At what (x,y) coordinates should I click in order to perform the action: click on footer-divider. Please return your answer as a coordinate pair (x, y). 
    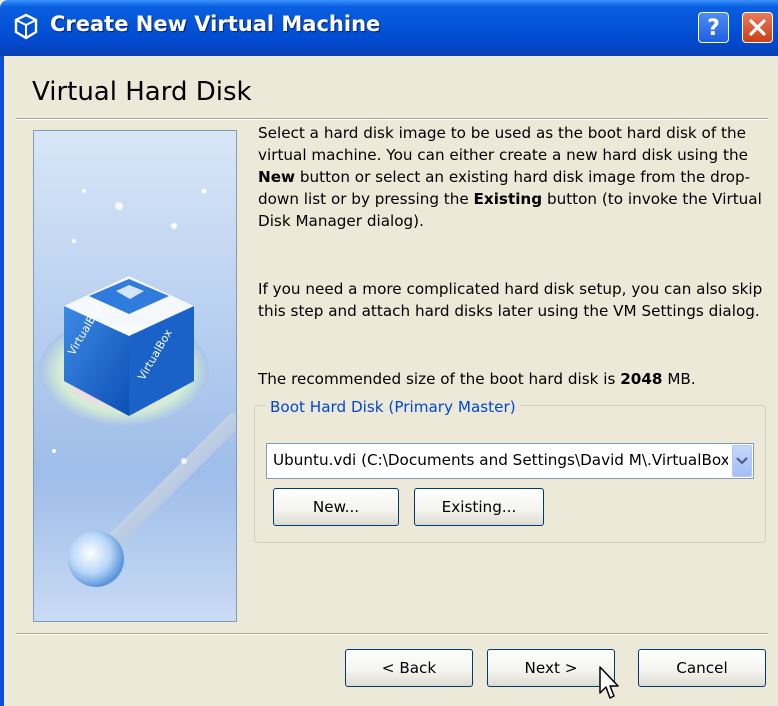
    Looking at the image, I should click on (392, 634).